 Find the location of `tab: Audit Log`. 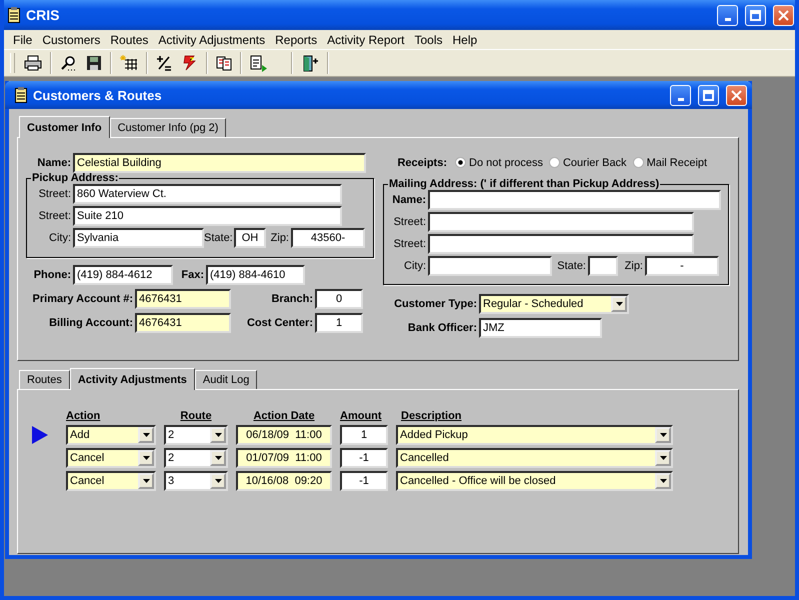

tab: Audit Log is located at coordinates (226, 379).